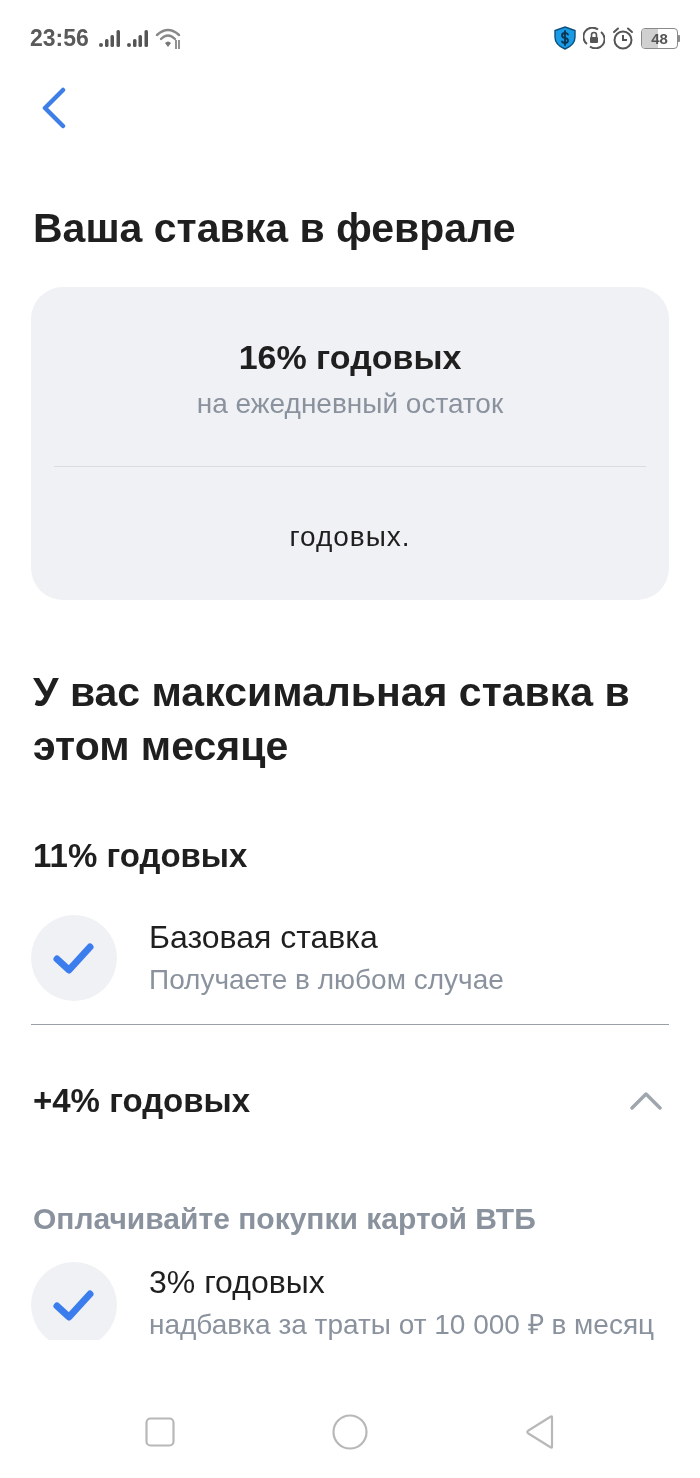 The image size is (700, 1478). What do you see at coordinates (168, 38) in the screenshot?
I see `wifi-icon` at bounding box center [168, 38].